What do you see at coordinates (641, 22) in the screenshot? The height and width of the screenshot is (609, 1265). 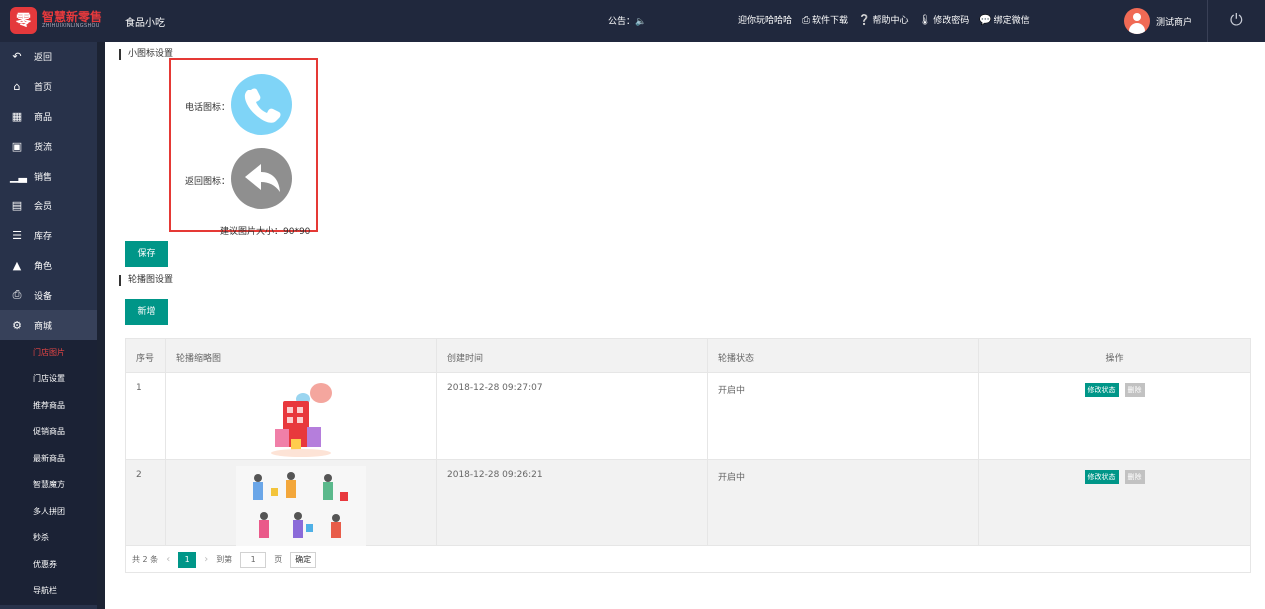 I see `speaker-icon: 🔈` at bounding box center [641, 22].